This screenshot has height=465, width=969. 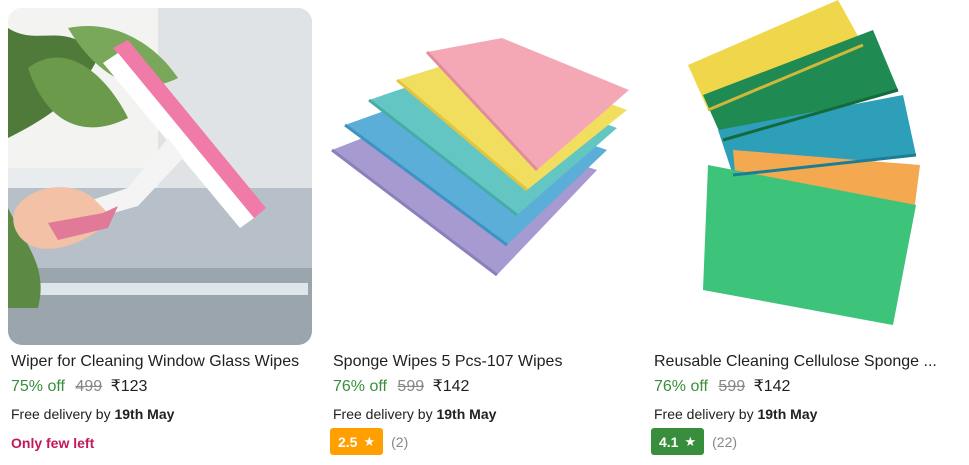 What do you see at coordinates (129, 386) in the screenshot?
I see `selling-price: ₹123` at bounding box center [129, 386].